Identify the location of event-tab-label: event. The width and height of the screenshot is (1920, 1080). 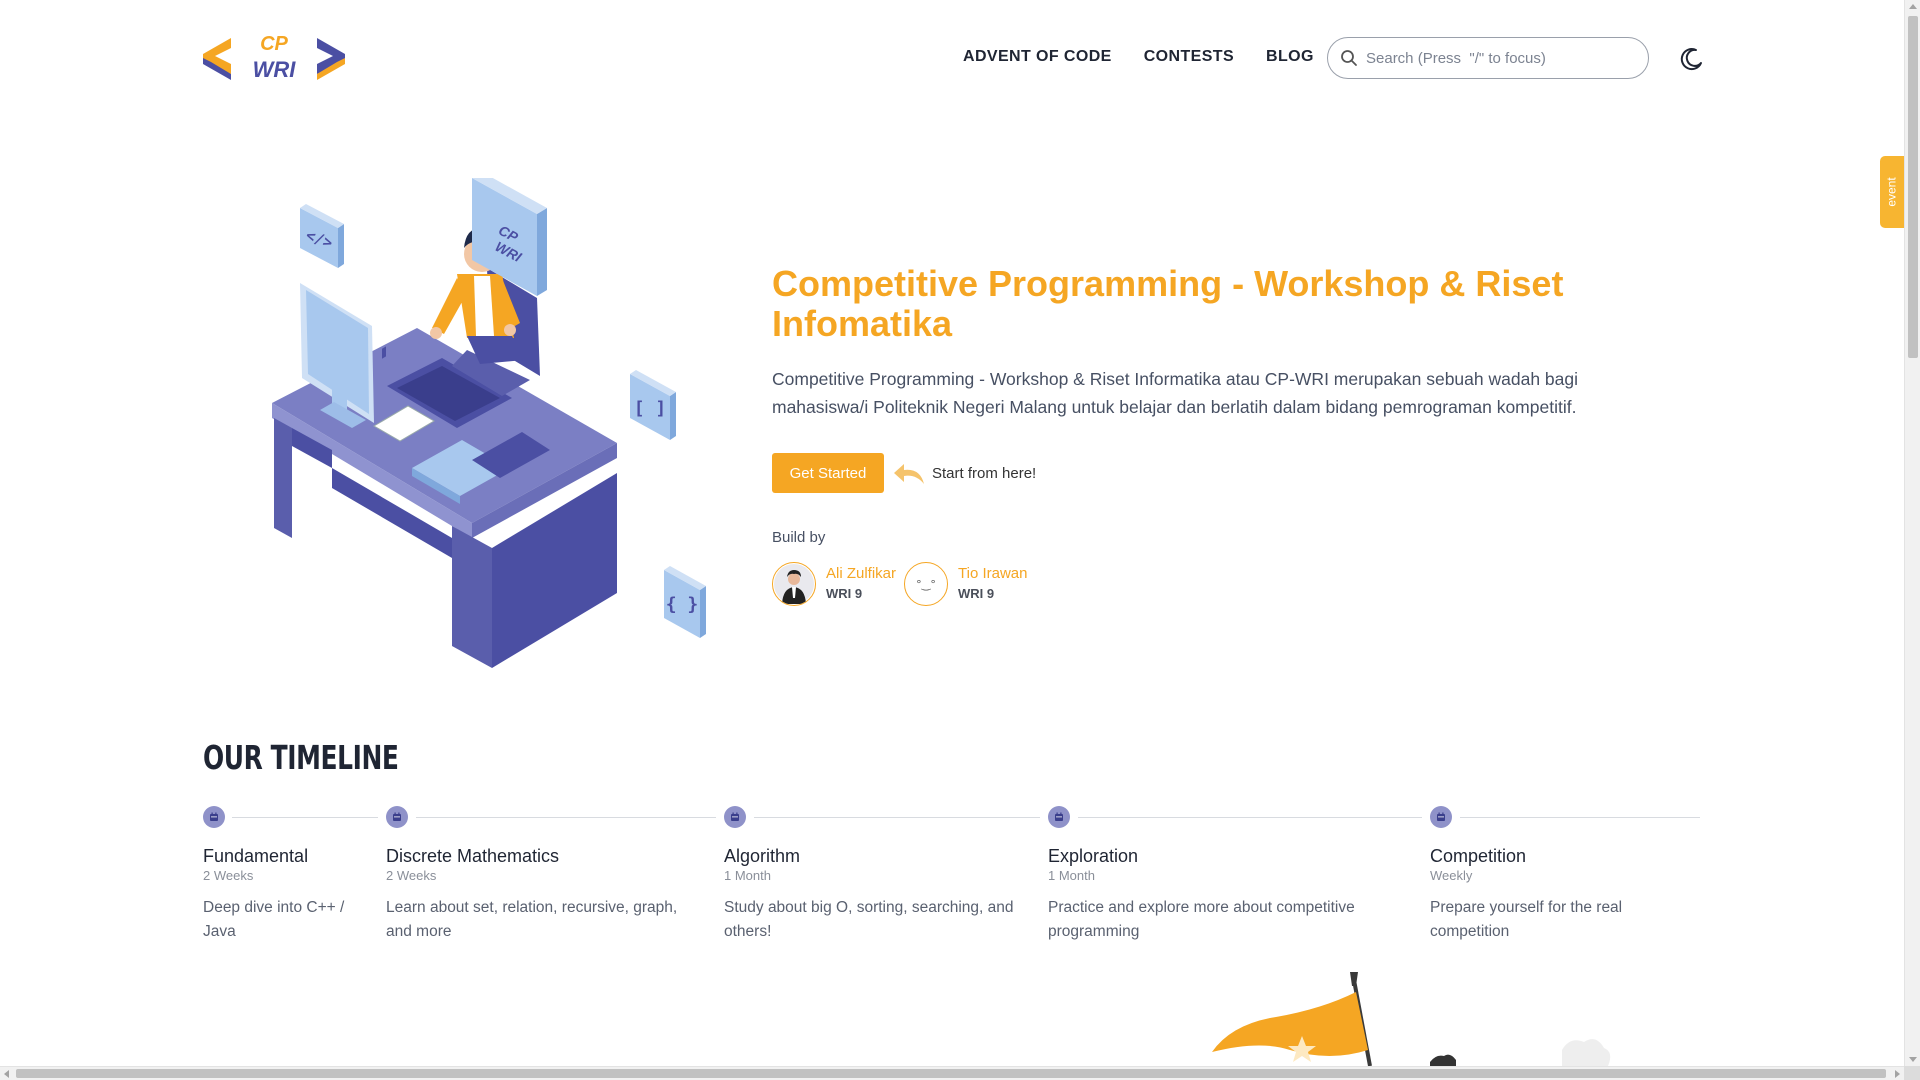
(1892, 192).